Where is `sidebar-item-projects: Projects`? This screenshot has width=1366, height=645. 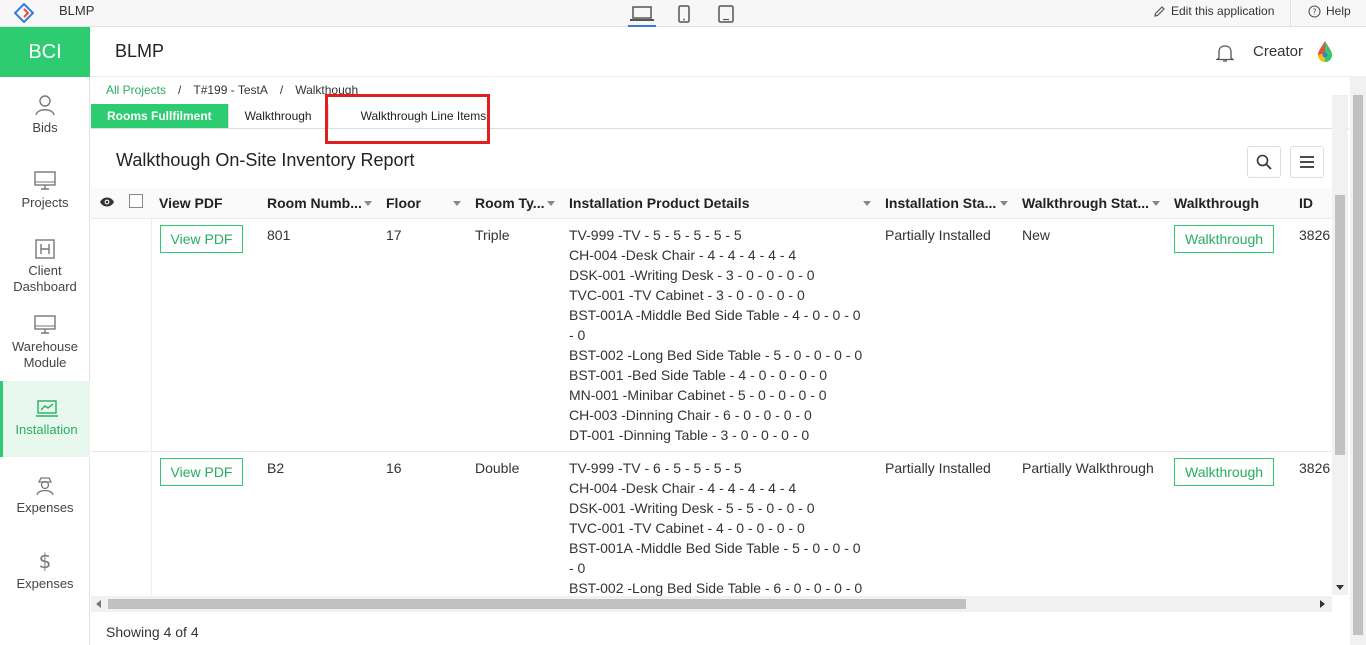 sidebar-item-projects: Projects is located at coordinates (45, 191).